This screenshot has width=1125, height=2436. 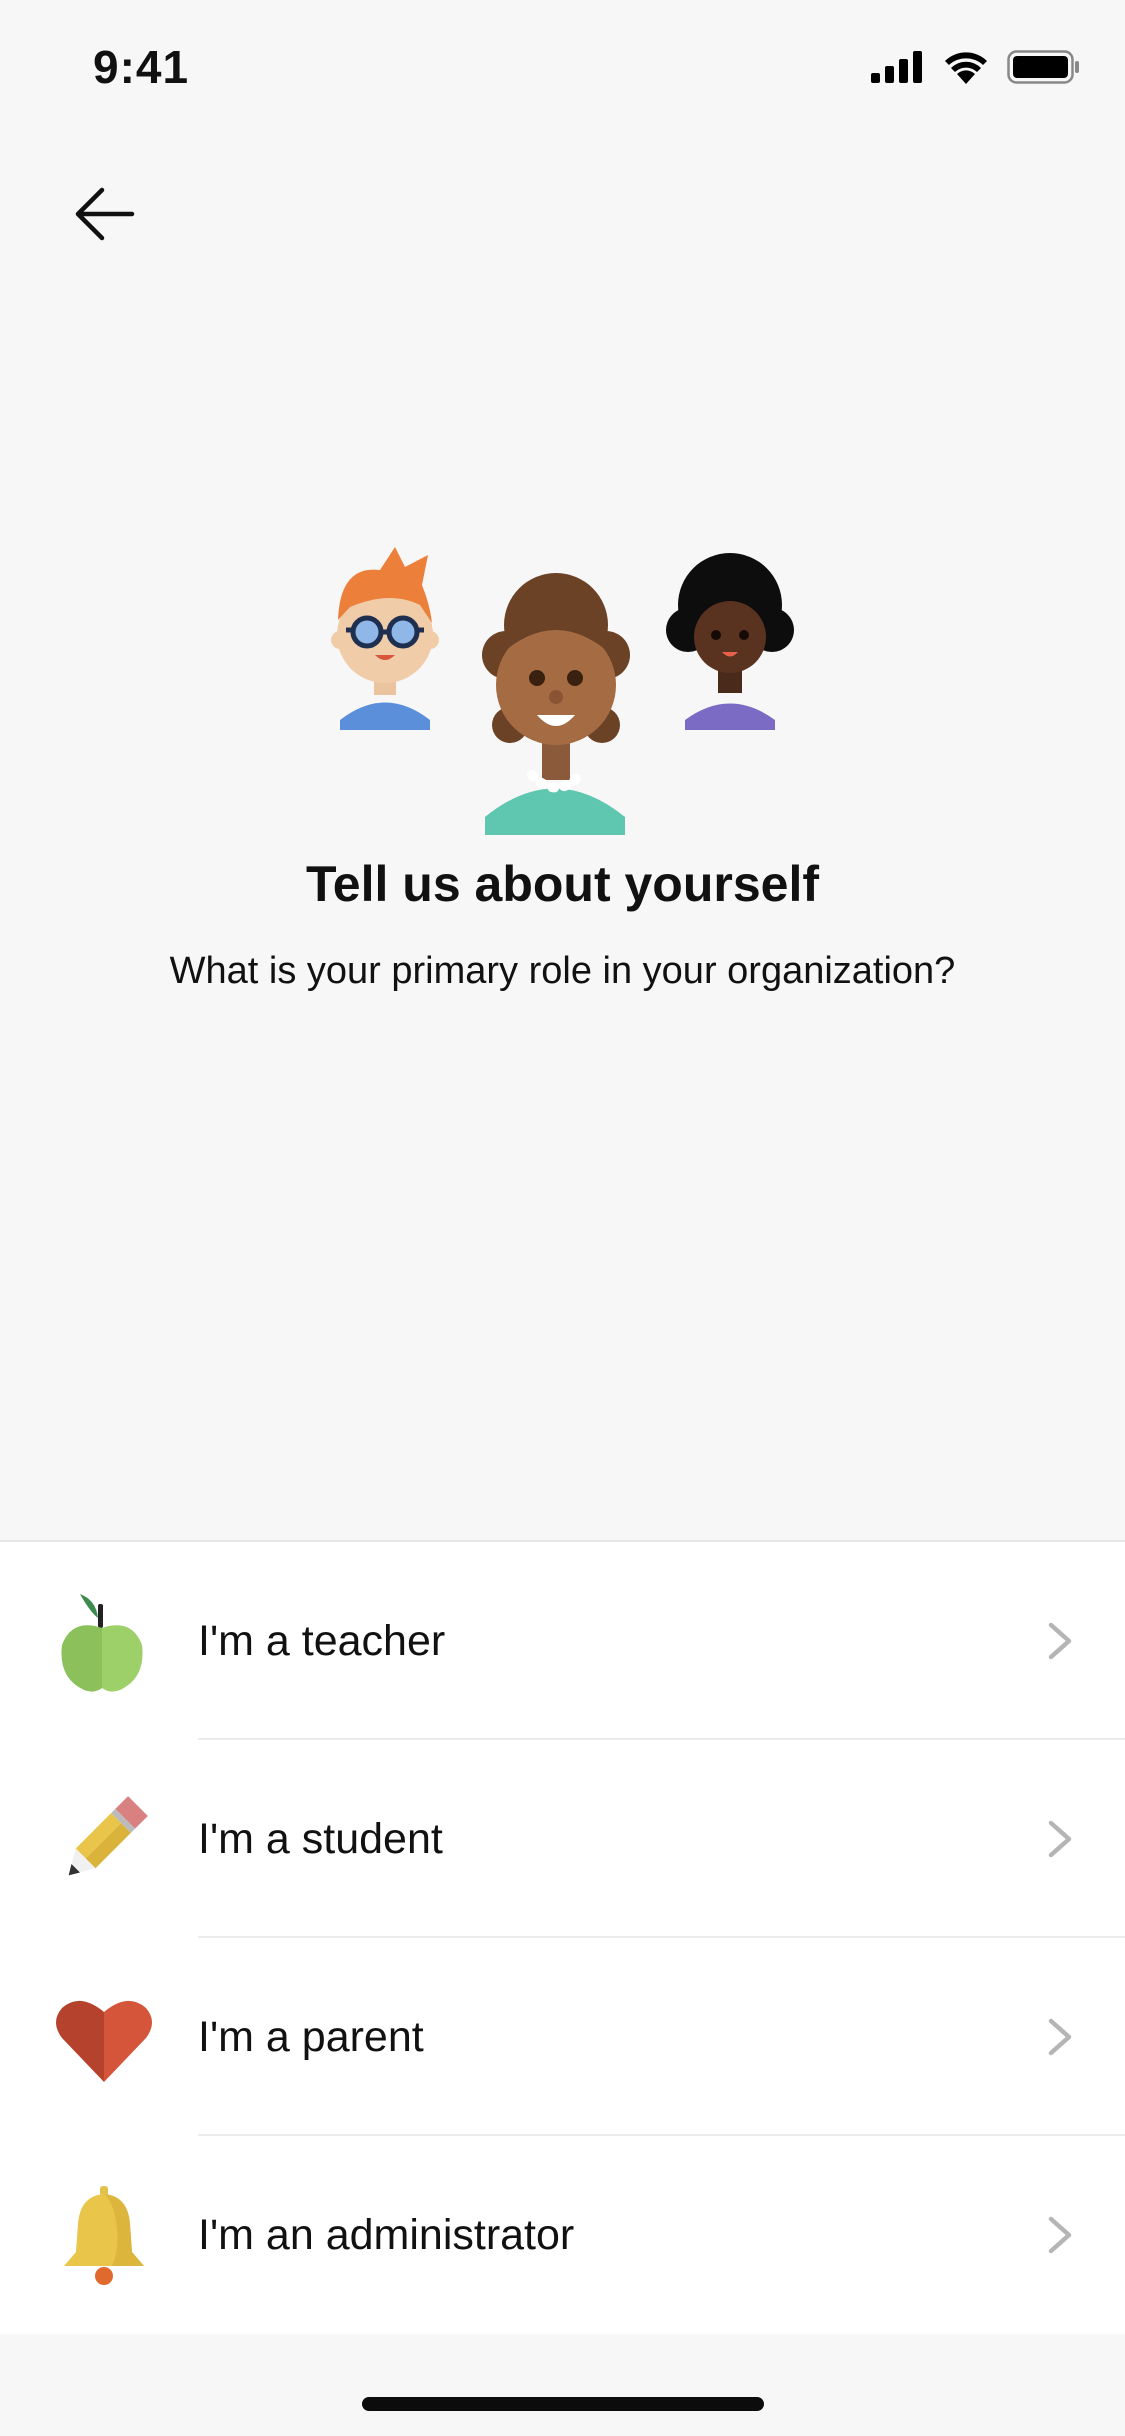 I want to click on role-item-parent: I'm a parent, so click(x=562, y=2037).